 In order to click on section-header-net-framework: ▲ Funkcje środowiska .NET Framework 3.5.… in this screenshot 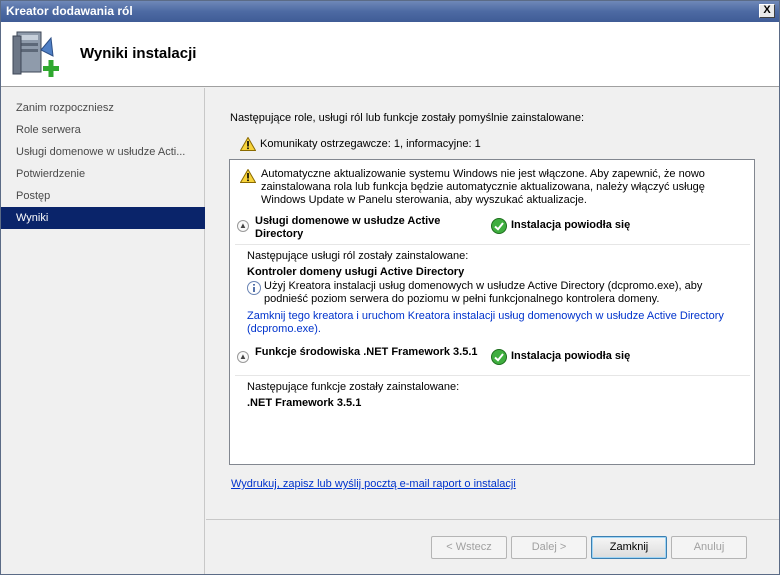, I will do `click(492, 360)`.